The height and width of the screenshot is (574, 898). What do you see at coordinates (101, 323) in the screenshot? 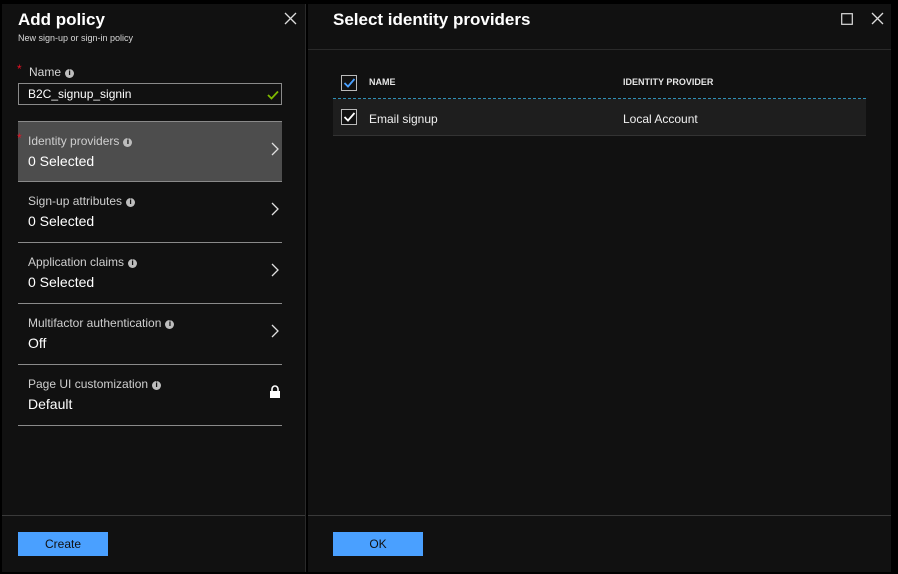
I see `setting-label: Multifactor authentication i` at bounding box center [101, 323].